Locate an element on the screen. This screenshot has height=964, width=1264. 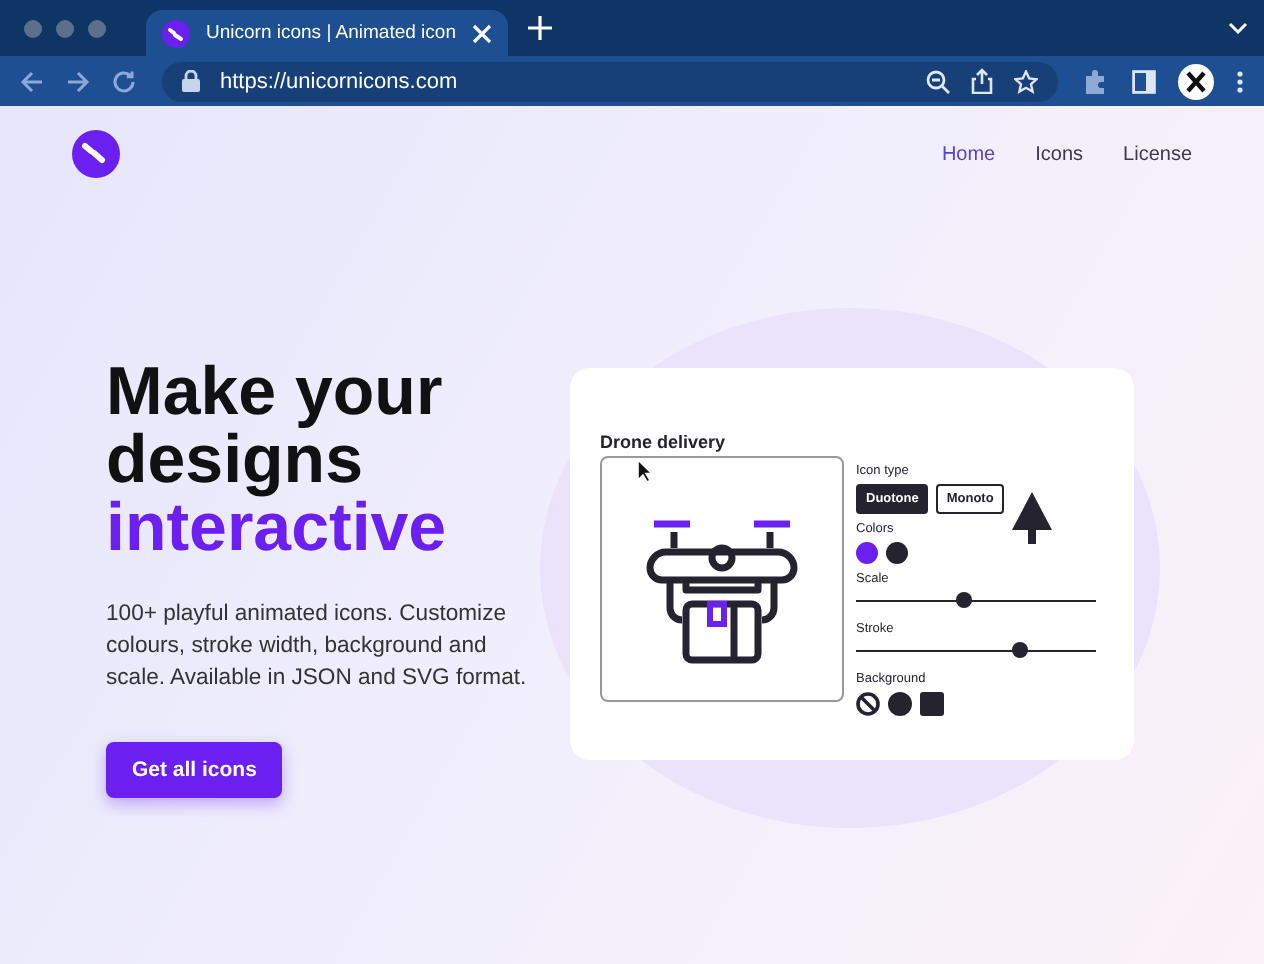
hero-highlight-word: interactive is located at coordinates (277, 528).